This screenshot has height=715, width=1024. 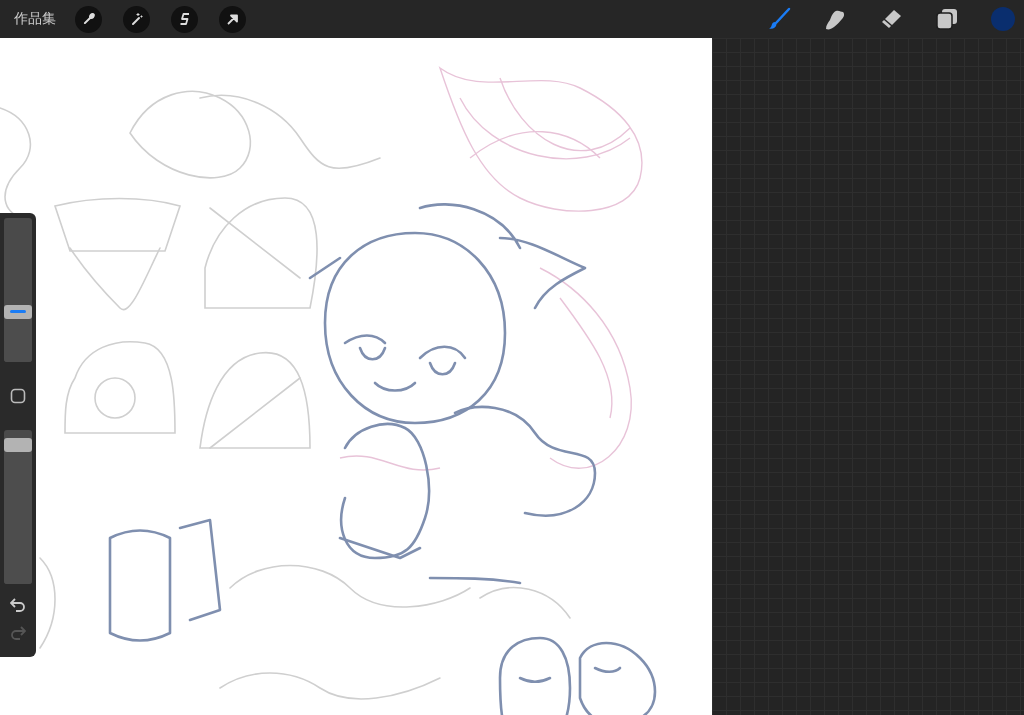 I want to click on color-swatch, so click(x=1003, y=19).